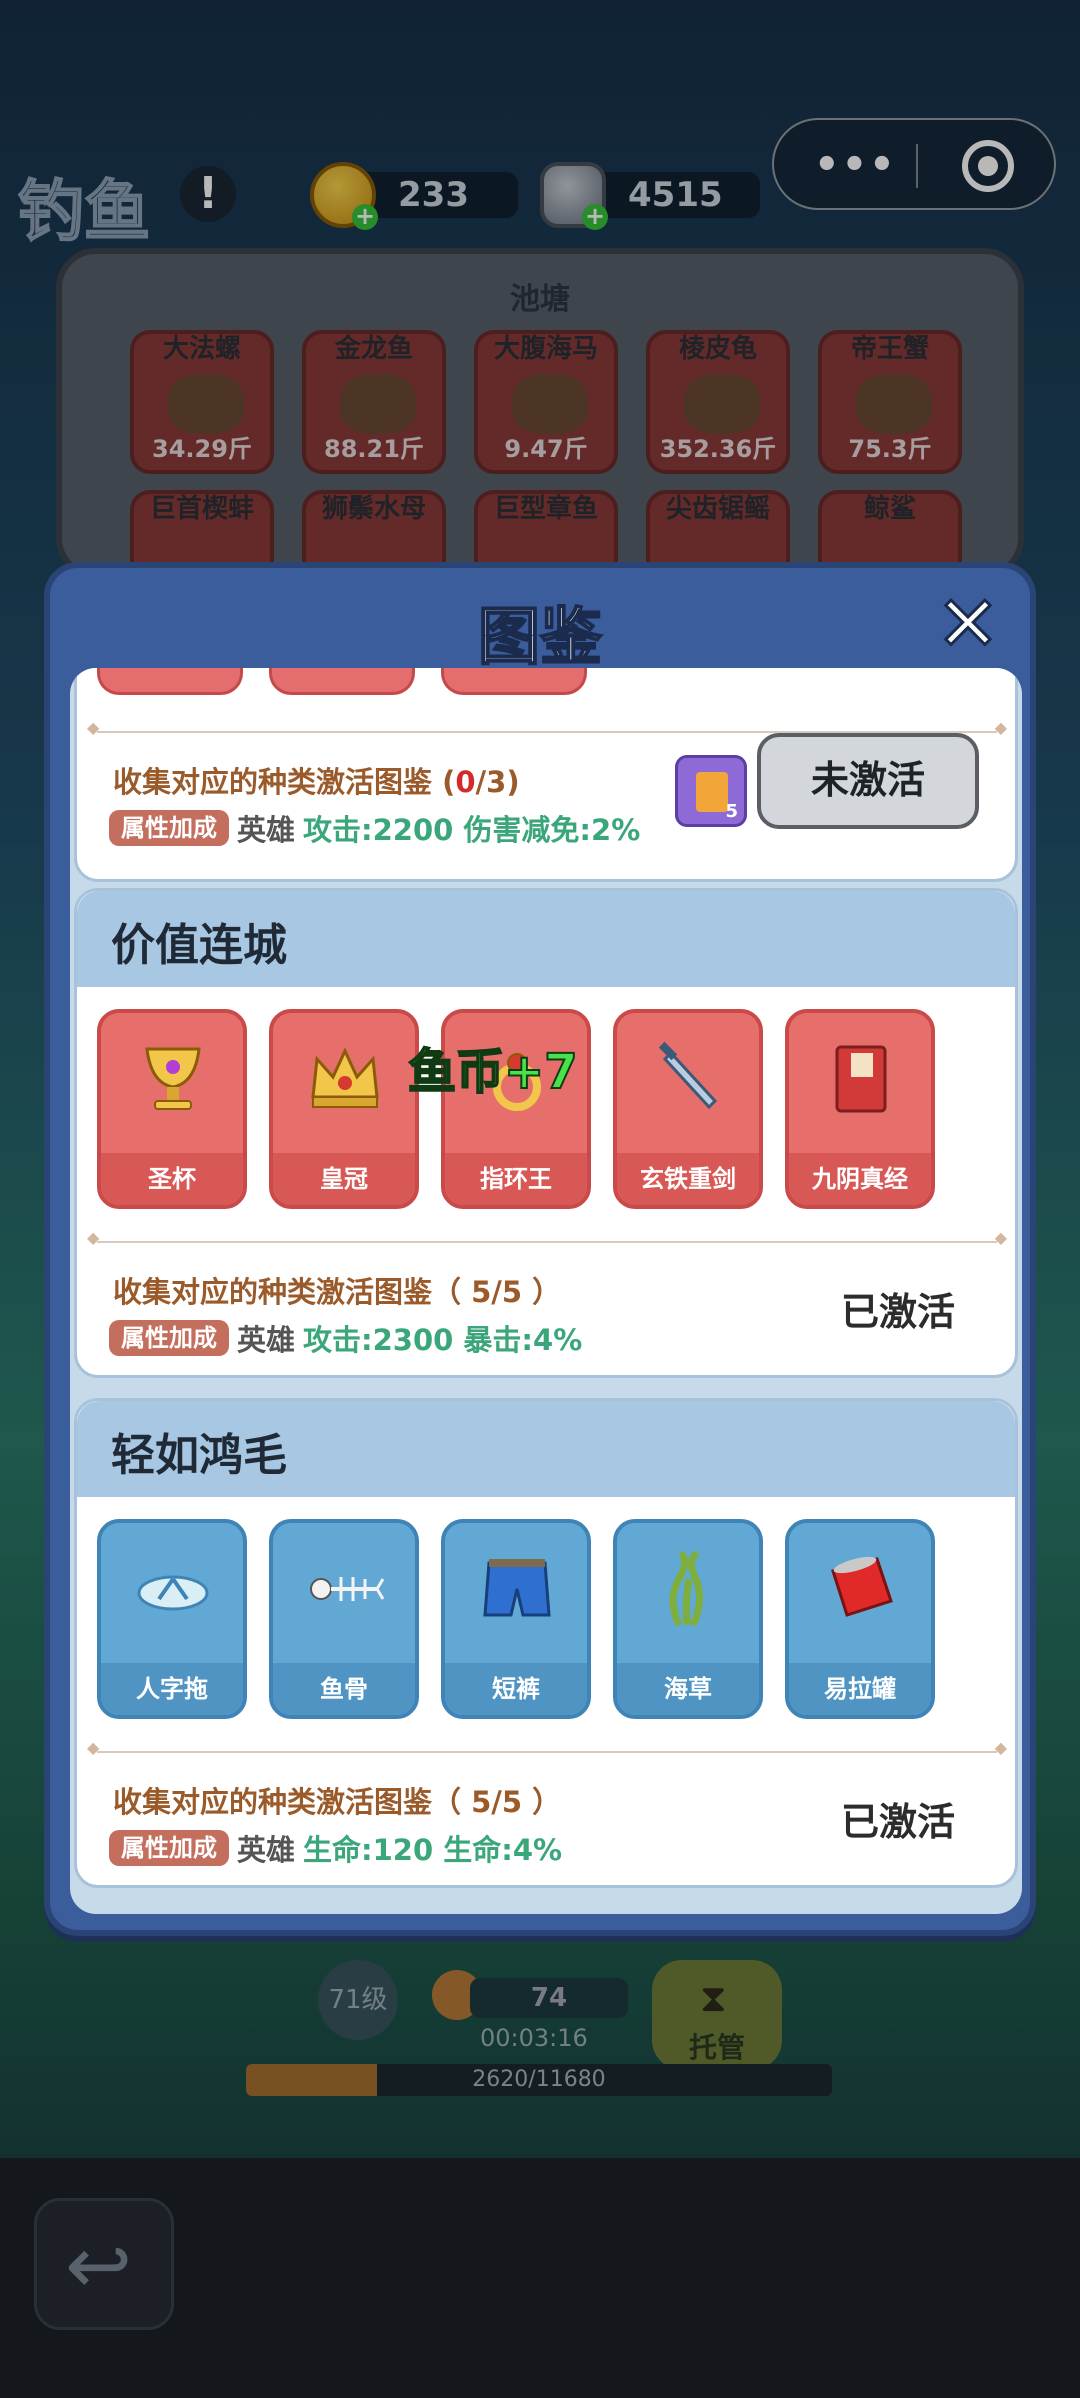  What do you see at coordinates (686, 1588) in the screenshot?
I see `seaweed-icon` at bounding box center [686, 1588].